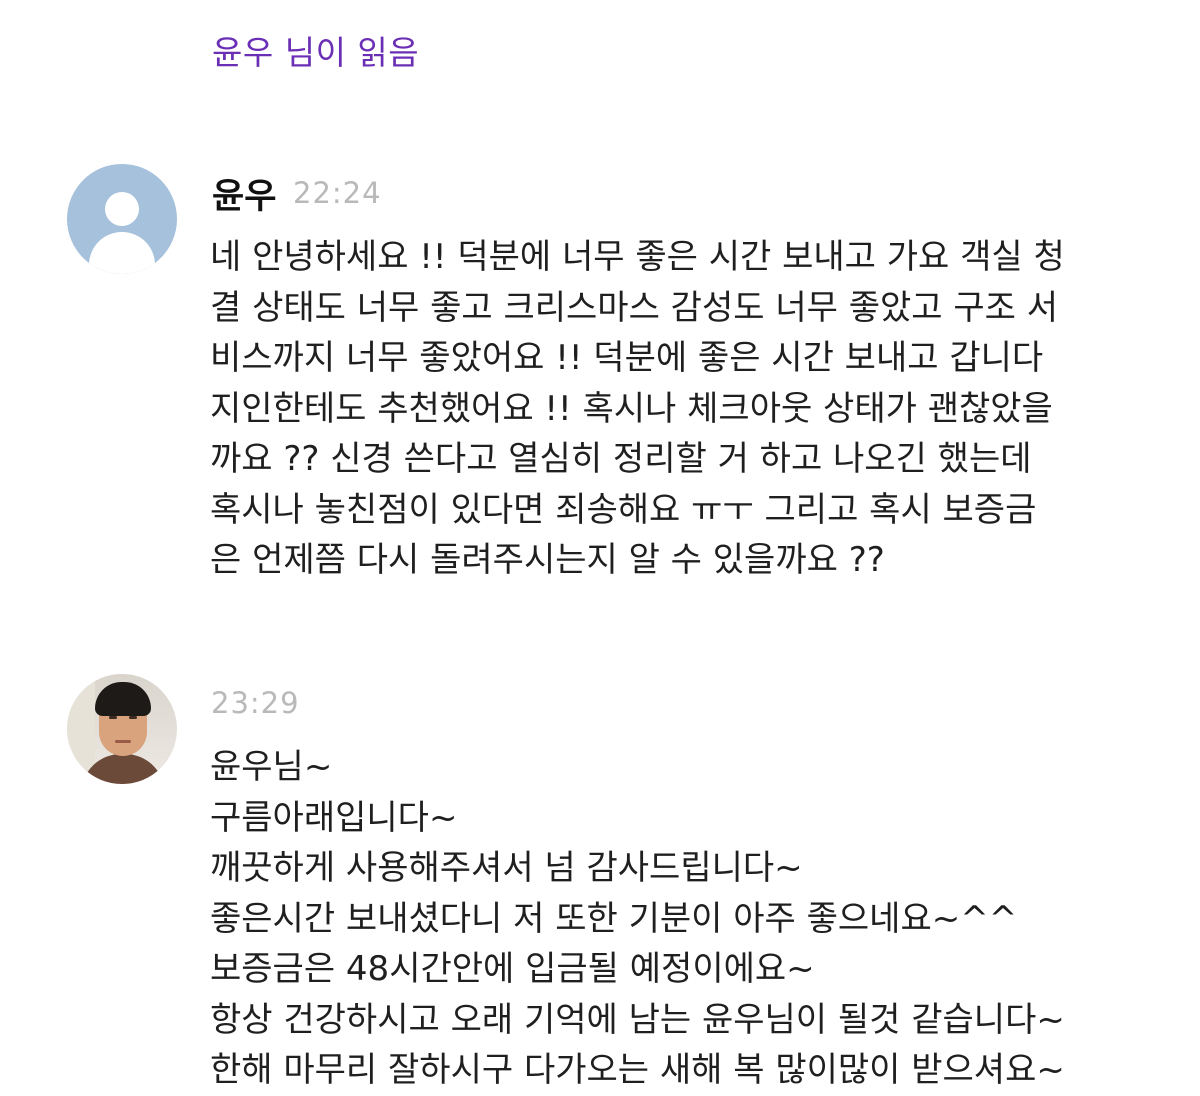 The width and height of the screenshot is (1200, 1096). What do you see at coordinates (123, 699) in the screenshot?
I see `photo-hair` at bounding box center [123, 699].